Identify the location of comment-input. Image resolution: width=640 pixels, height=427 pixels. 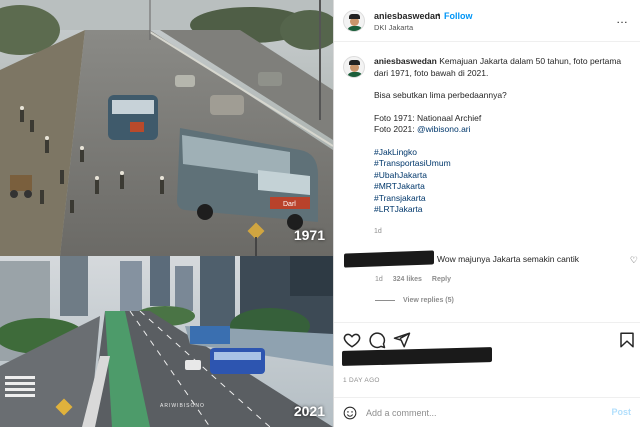
(486, 413).